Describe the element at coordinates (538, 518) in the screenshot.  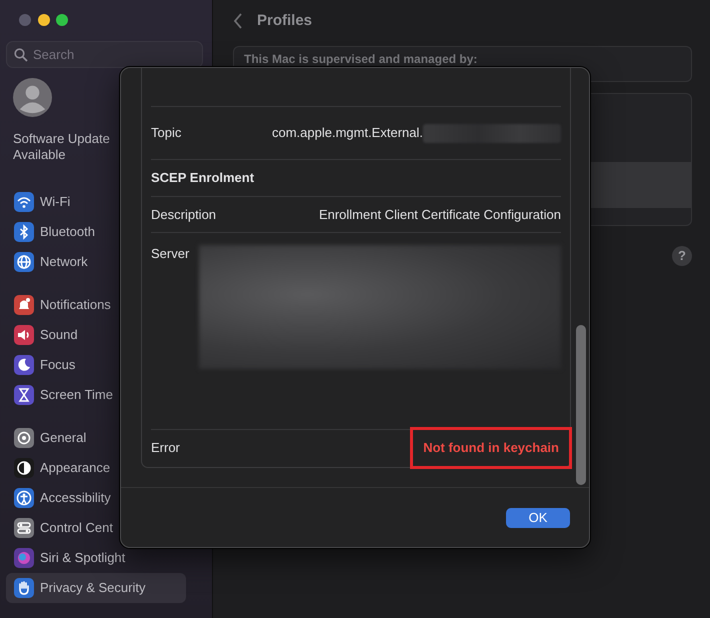
I see `ok-button: OK` at that location.